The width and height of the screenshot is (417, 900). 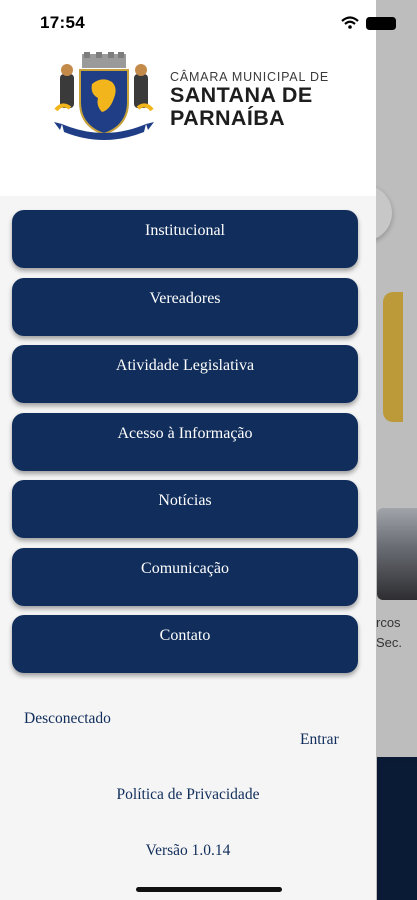 What do you see at coordinates (188, 795) in the screenshot?
I see `privacy-policy-link: Política de Privacidade` at bounding box center [188, 795].